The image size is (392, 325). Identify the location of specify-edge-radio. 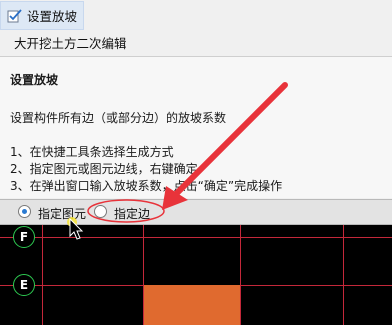
(100, 211).